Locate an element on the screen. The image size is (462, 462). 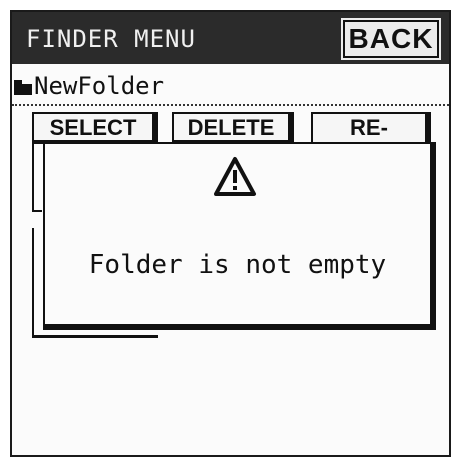
rename-button-label: RE- is located at coordinates (369, 127).